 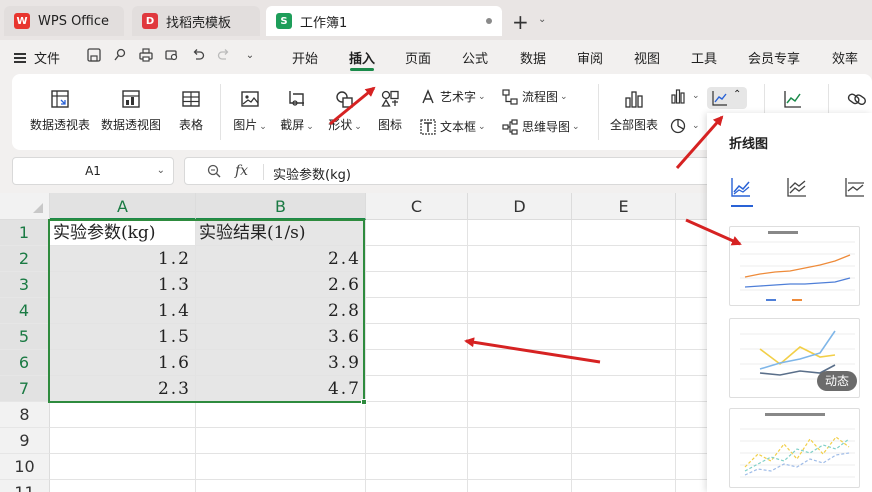 What do you see at coordinates (520, 441) in the screenshot?
I see `cell-d9` at bounding box center [520, 441].